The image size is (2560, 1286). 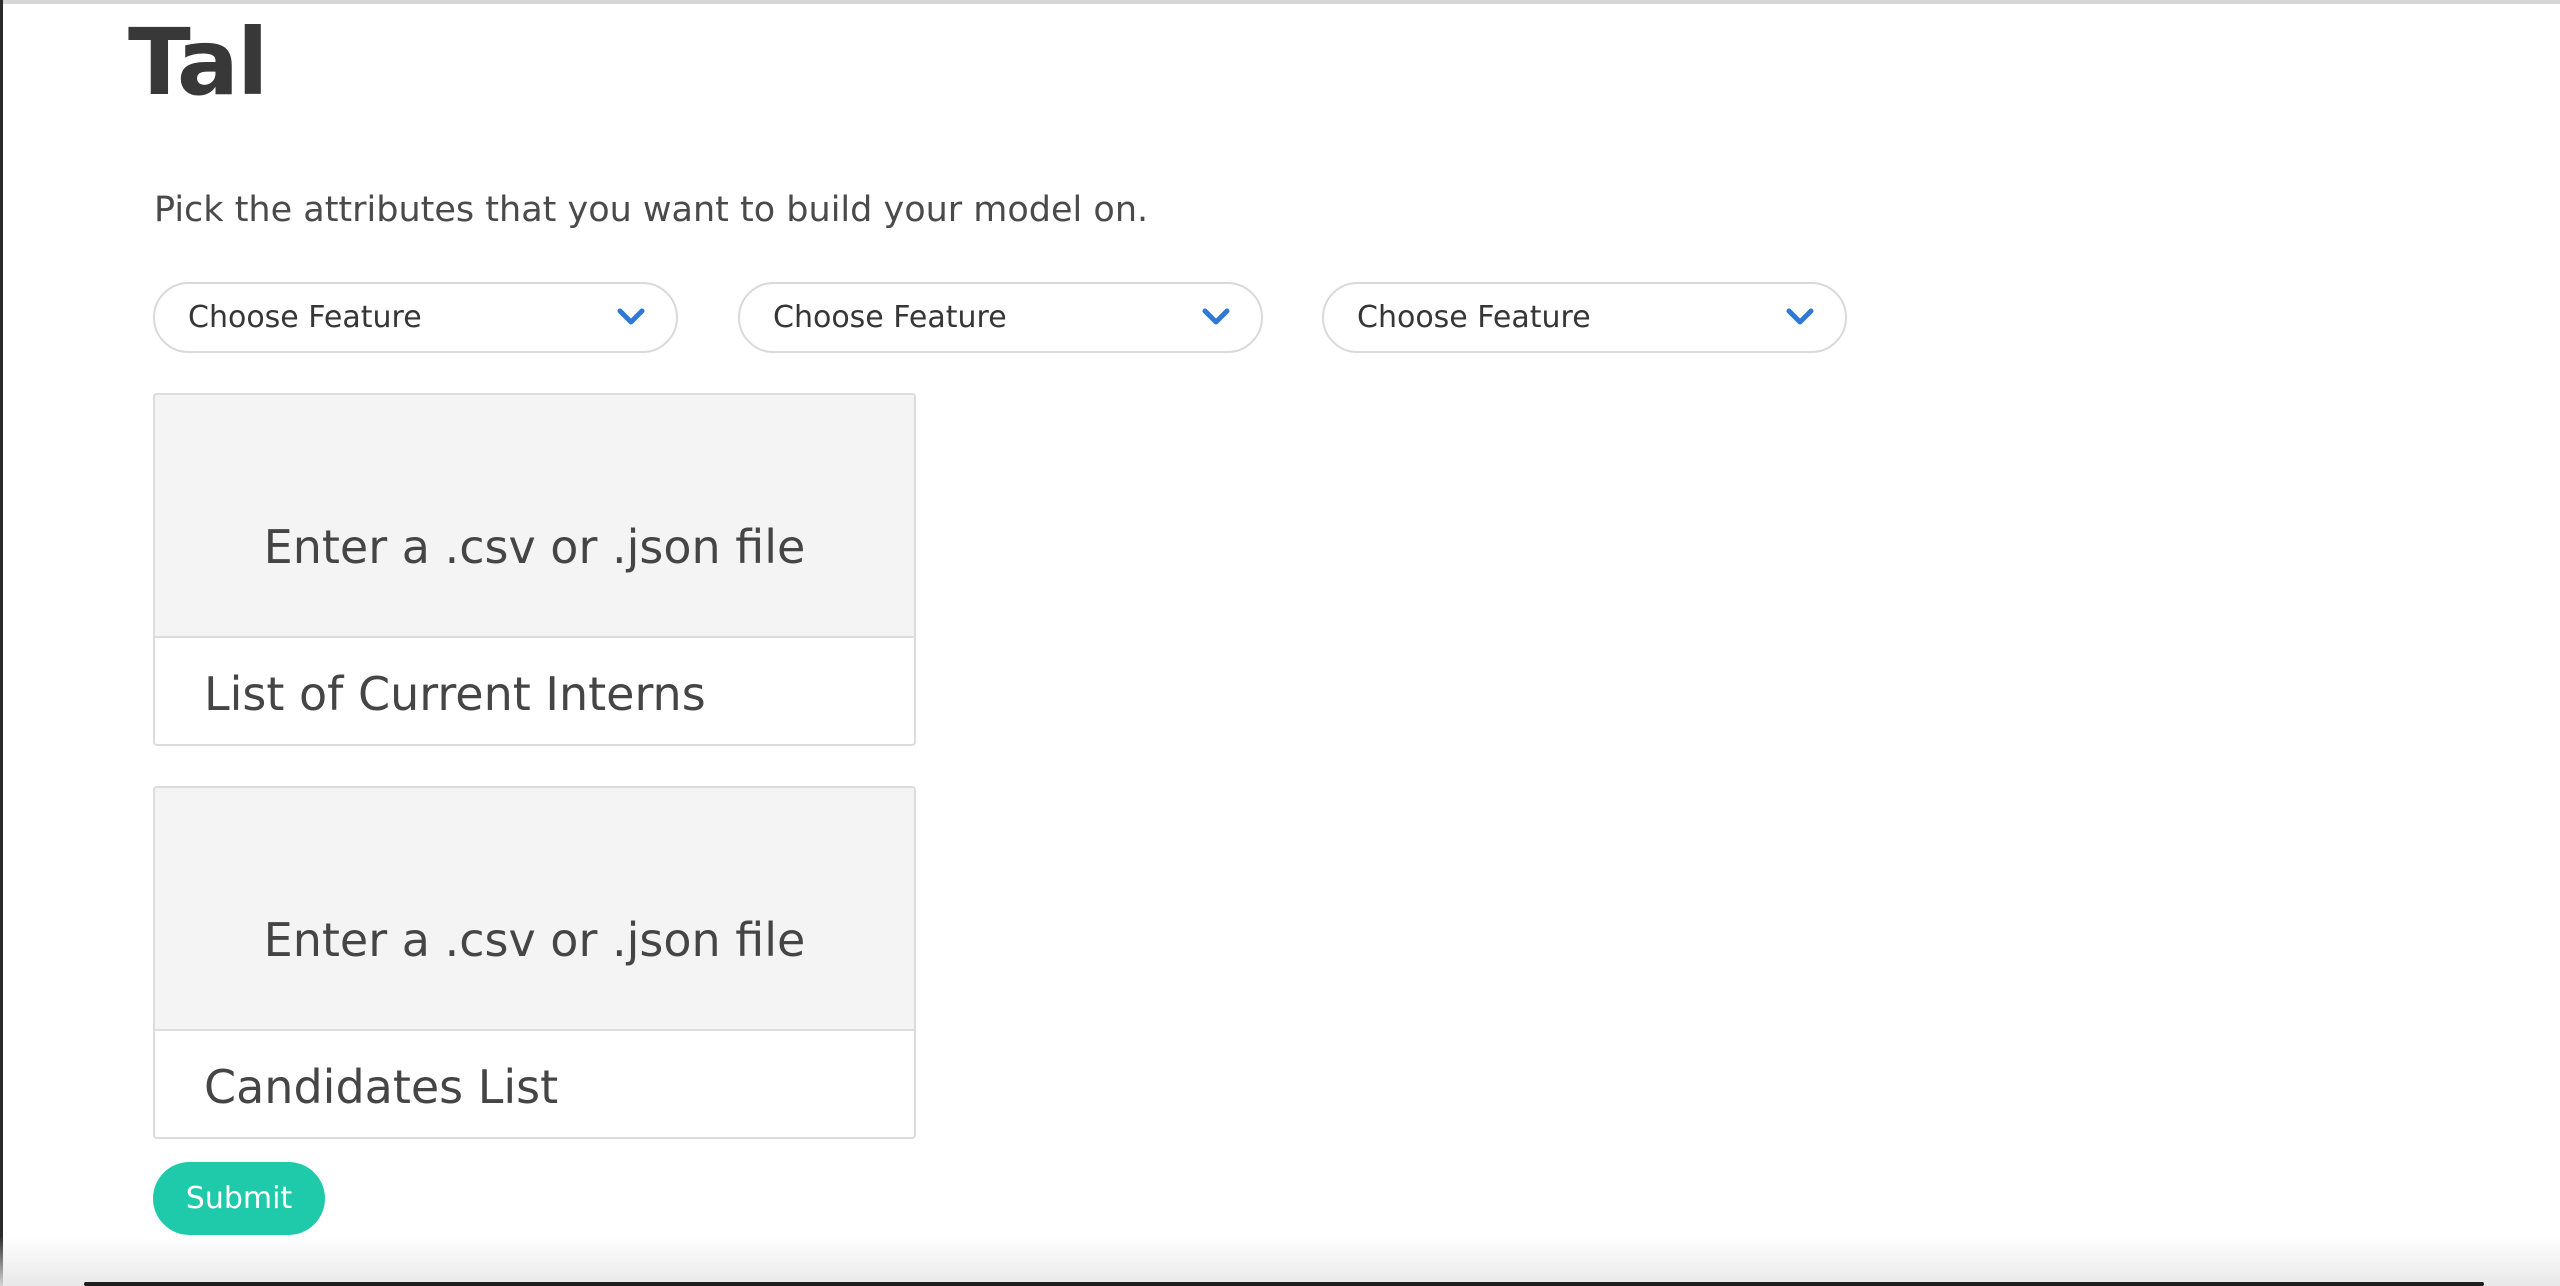 I want to click on window-left-border, so click(x=1, y=643).